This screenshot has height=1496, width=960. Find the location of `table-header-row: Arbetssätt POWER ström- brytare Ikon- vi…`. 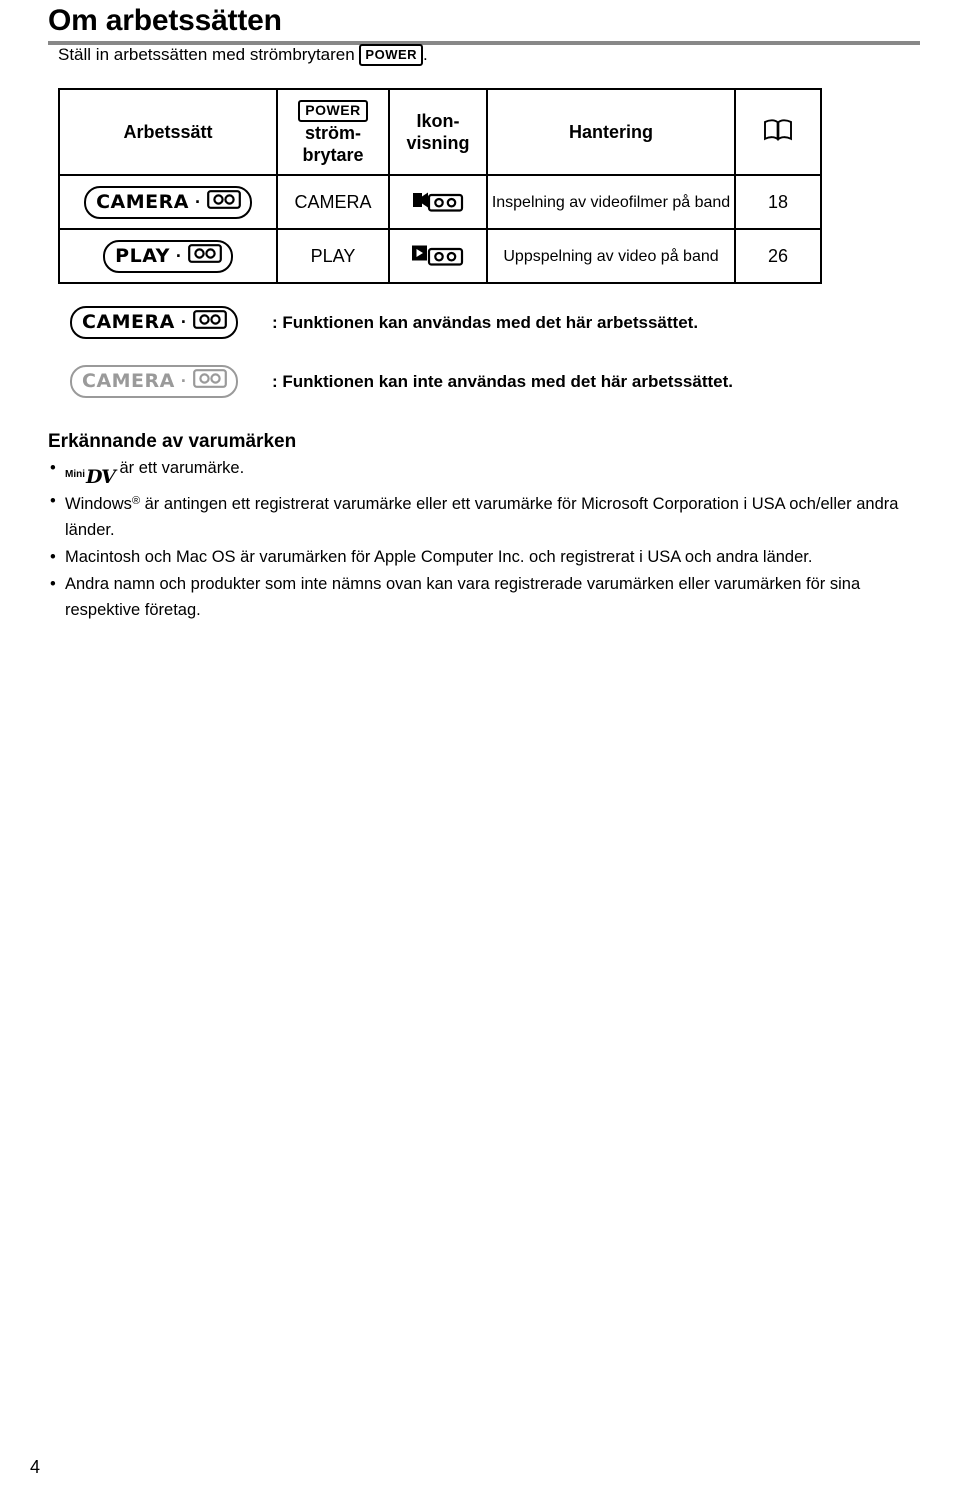

table-header-row: Arbetssätt POWER ström- brytare Ikon- vi… is located at coordinates (440, 132).